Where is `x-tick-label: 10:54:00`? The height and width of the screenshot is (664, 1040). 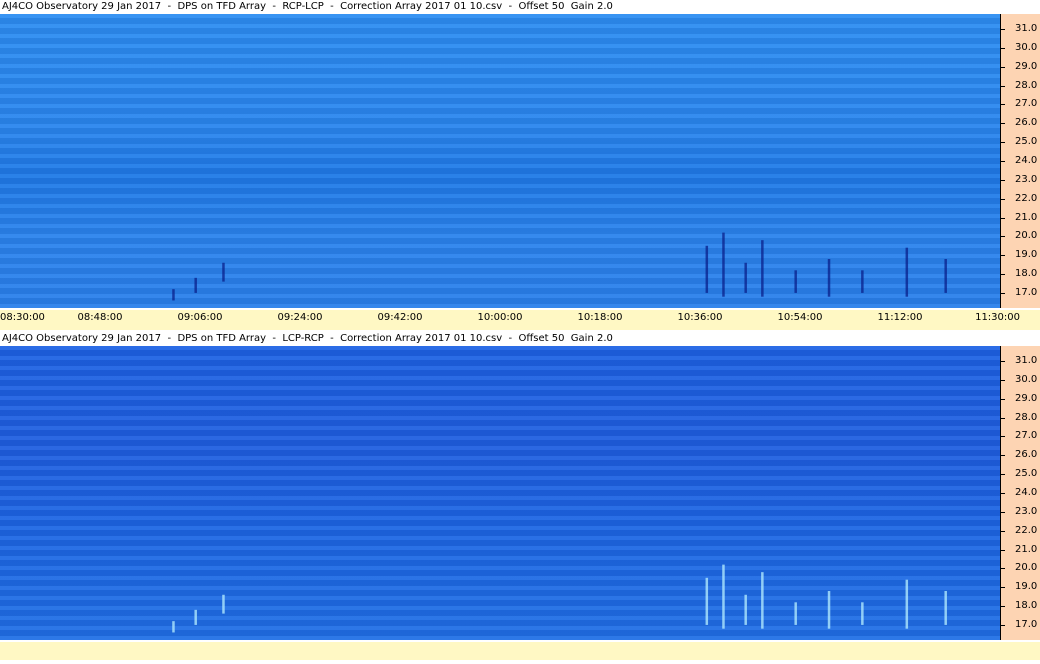
x-tick-label: 10:54:00 is located at coordinates (800, 317).